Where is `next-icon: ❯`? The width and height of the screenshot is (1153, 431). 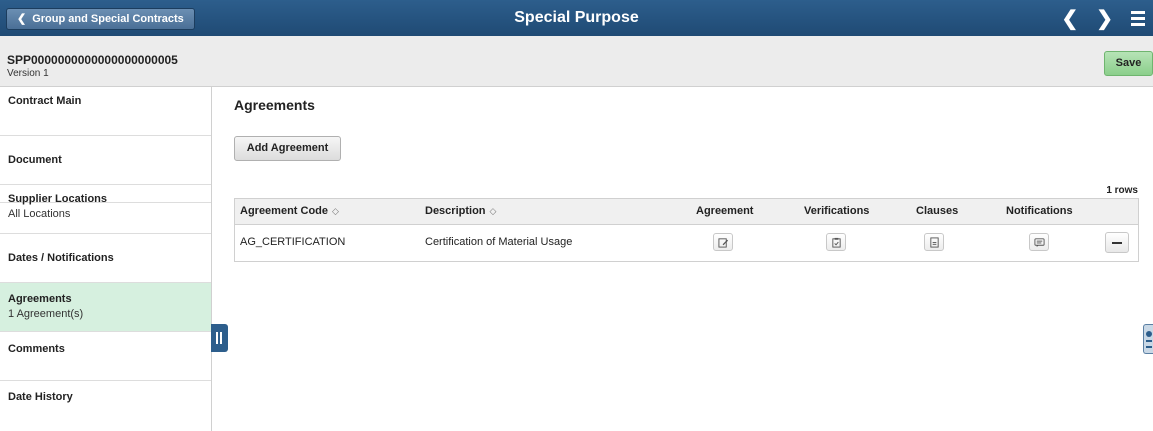
next-icon: ❯ is located at coordinates (1104, 18).